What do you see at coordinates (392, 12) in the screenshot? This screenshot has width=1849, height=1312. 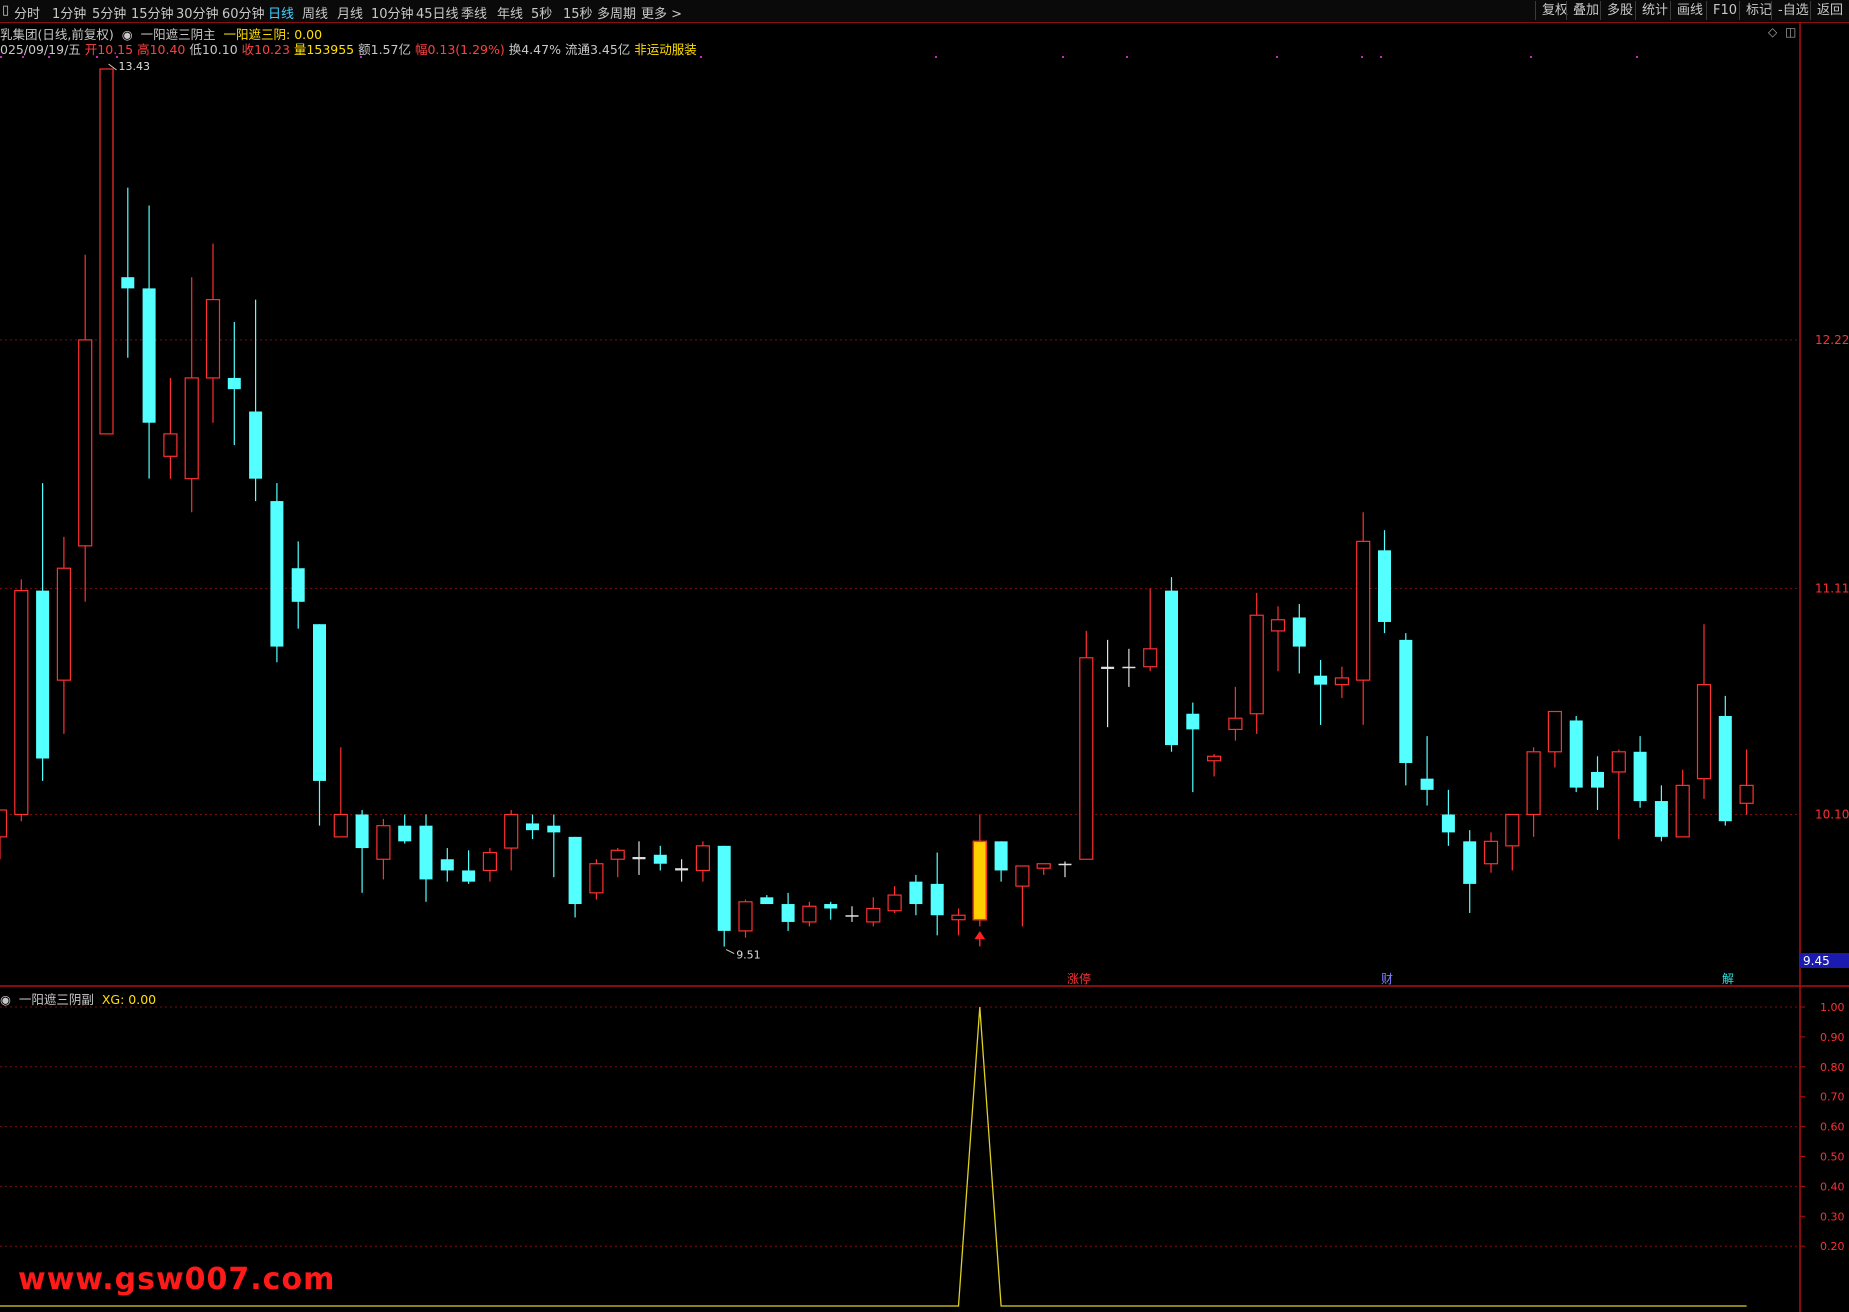 I see `tab-9: 10分钟` at bounding box center [392, 12].